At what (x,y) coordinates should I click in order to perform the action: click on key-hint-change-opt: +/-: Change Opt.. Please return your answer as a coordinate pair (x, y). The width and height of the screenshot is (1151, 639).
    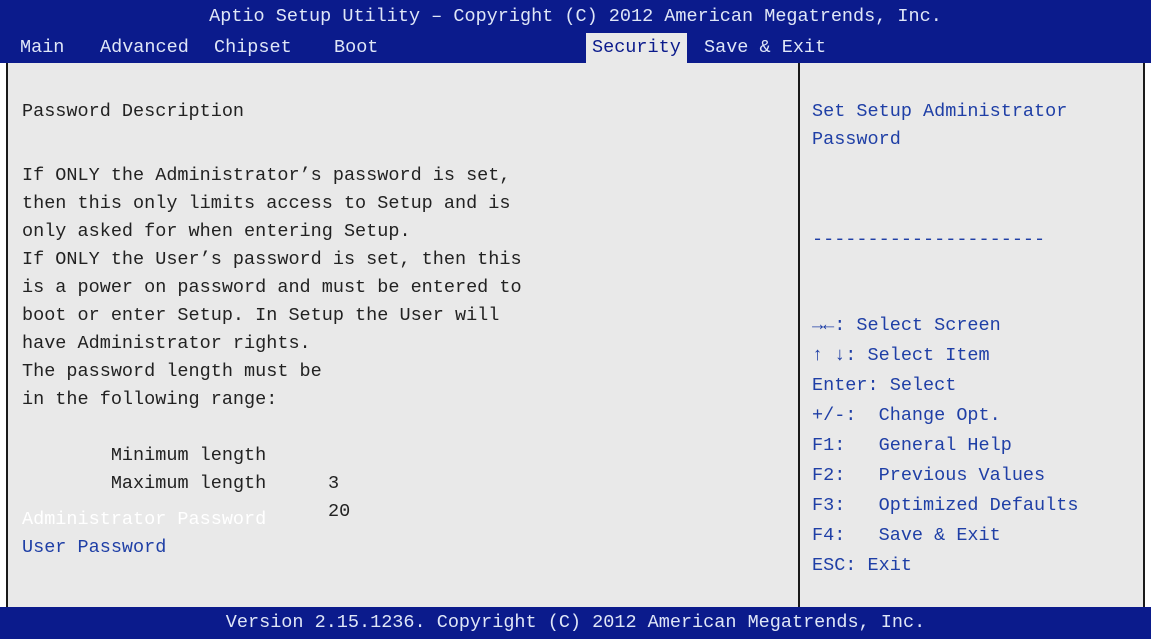
    Looking at the image, I should click on (906, 415).